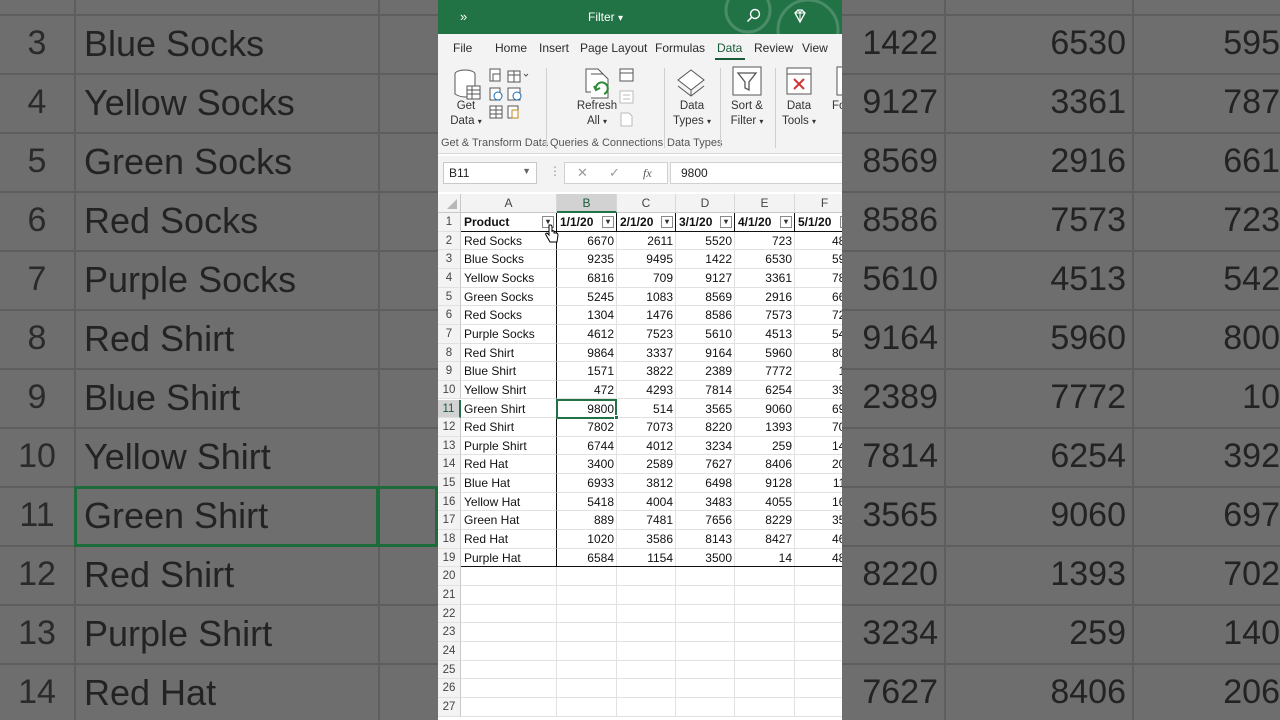 Image resolution: width=1280 pixels, height=720 pixels. Describe the element at coordinates (705, 427) in the screenshot. I see `value-cell: 8220` at that location.